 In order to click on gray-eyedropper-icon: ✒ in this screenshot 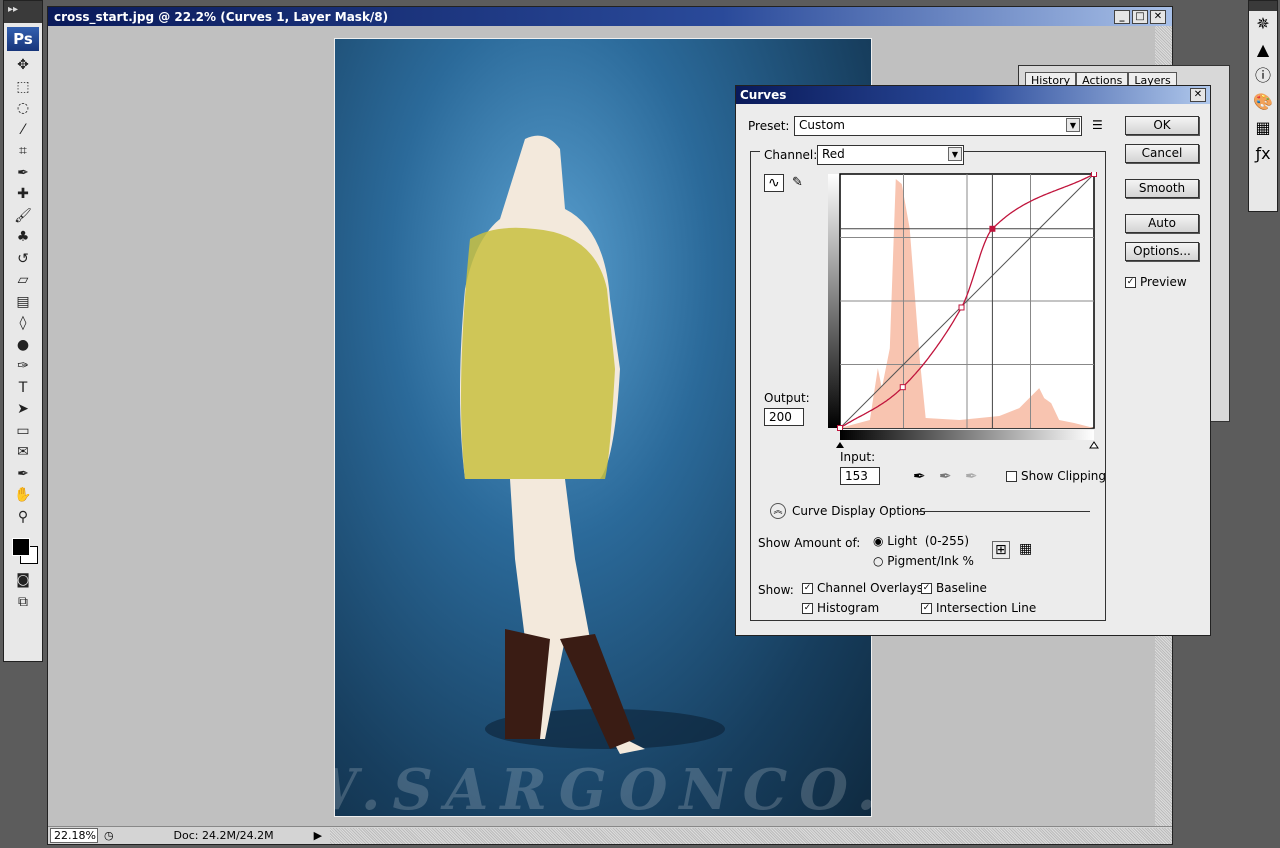, I will do `click(945, 476)`.